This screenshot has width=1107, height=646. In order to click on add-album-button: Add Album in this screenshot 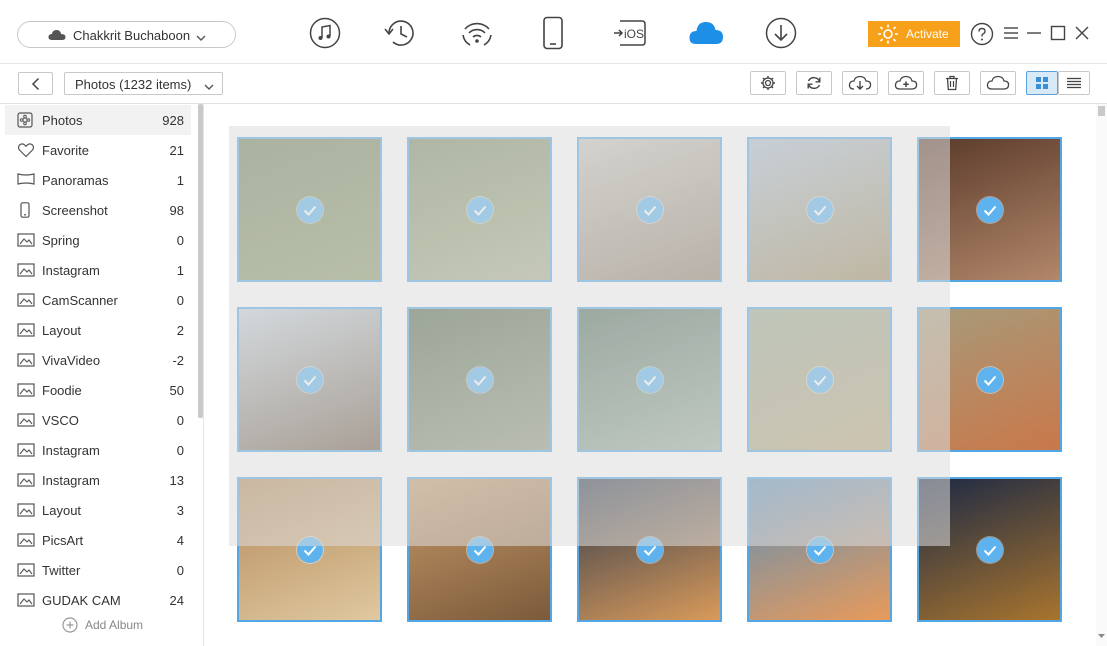, I will do `click(102, 625)`.